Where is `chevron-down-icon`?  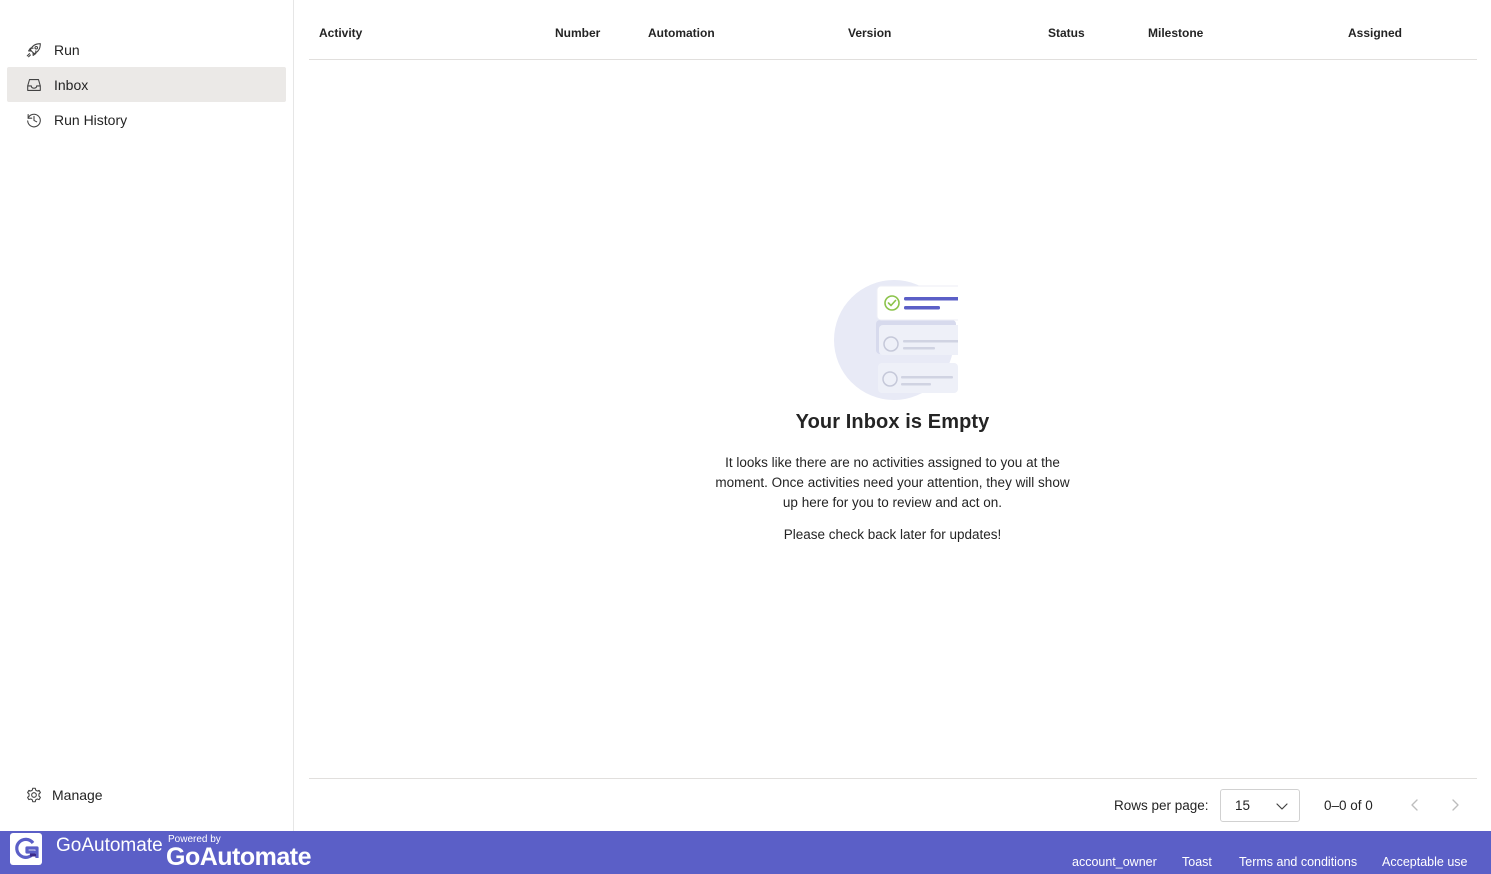
chevron-down-icon is located at coordinates (1282, 806).